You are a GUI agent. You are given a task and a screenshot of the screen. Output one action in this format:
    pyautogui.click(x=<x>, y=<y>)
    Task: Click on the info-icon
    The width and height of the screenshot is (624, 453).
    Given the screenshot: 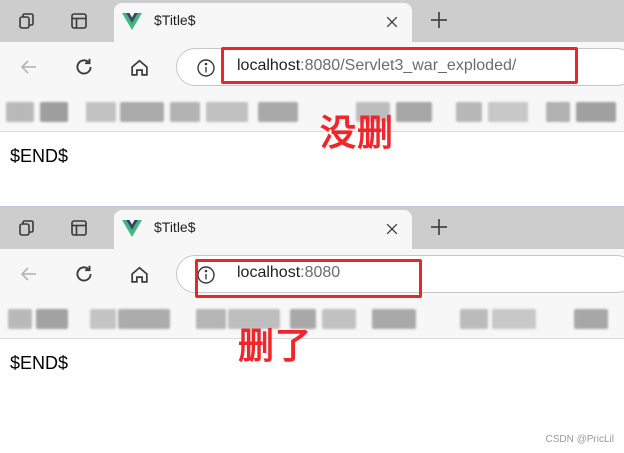 What is the action you would take?
    pyautogui.click(x=206, y=68)
    